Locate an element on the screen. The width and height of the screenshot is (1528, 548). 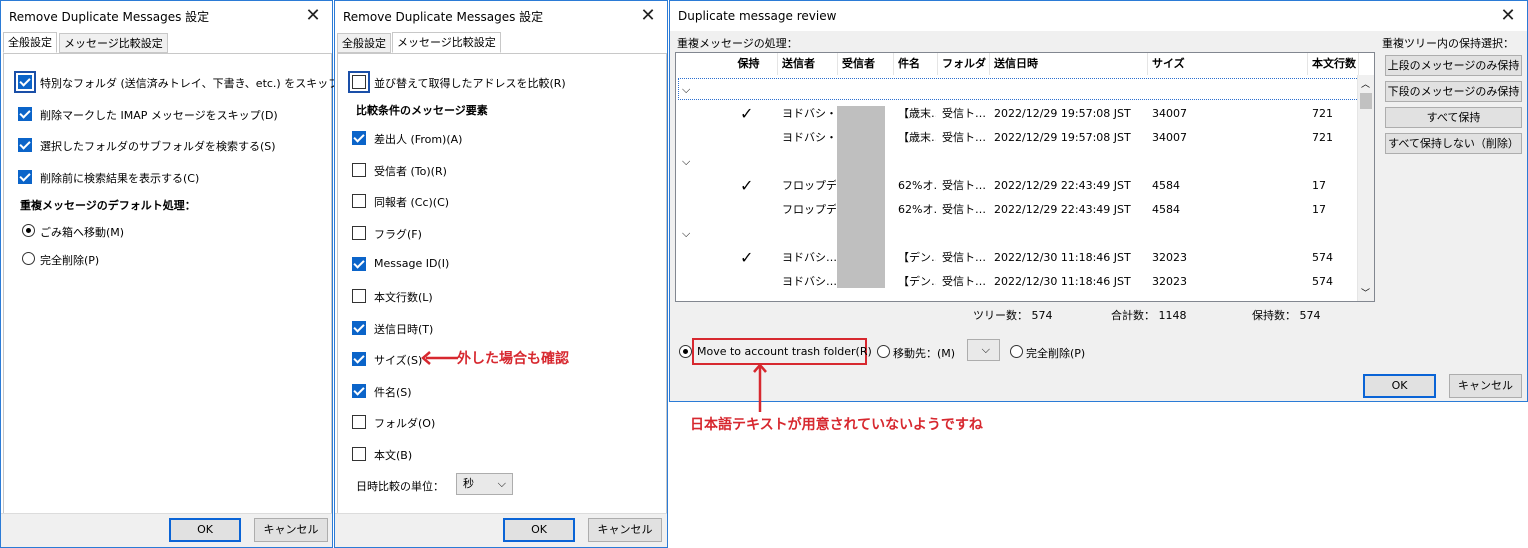
title-bar: Duplicate message review ✕ is located at coordinates (1098, 16).